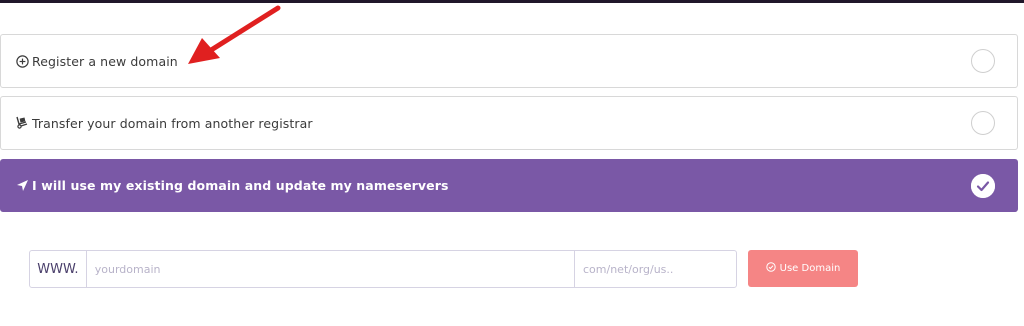  Describe the element at coordinates (22, 186) in the screenshot. I see `location-arrow-icon` at that location.